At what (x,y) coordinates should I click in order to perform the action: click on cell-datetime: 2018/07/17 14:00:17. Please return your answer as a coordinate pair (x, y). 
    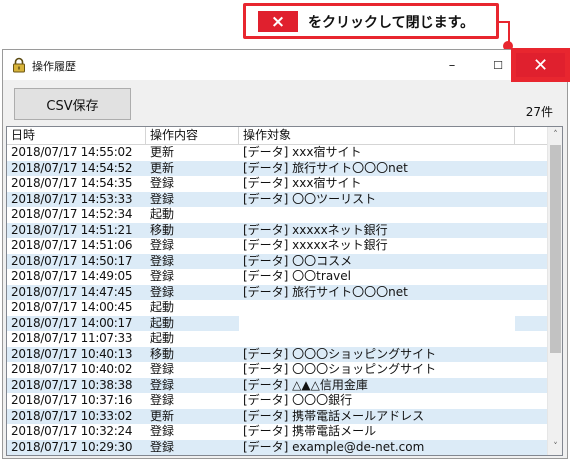
    Looking at the image, I should click on (72, 322).